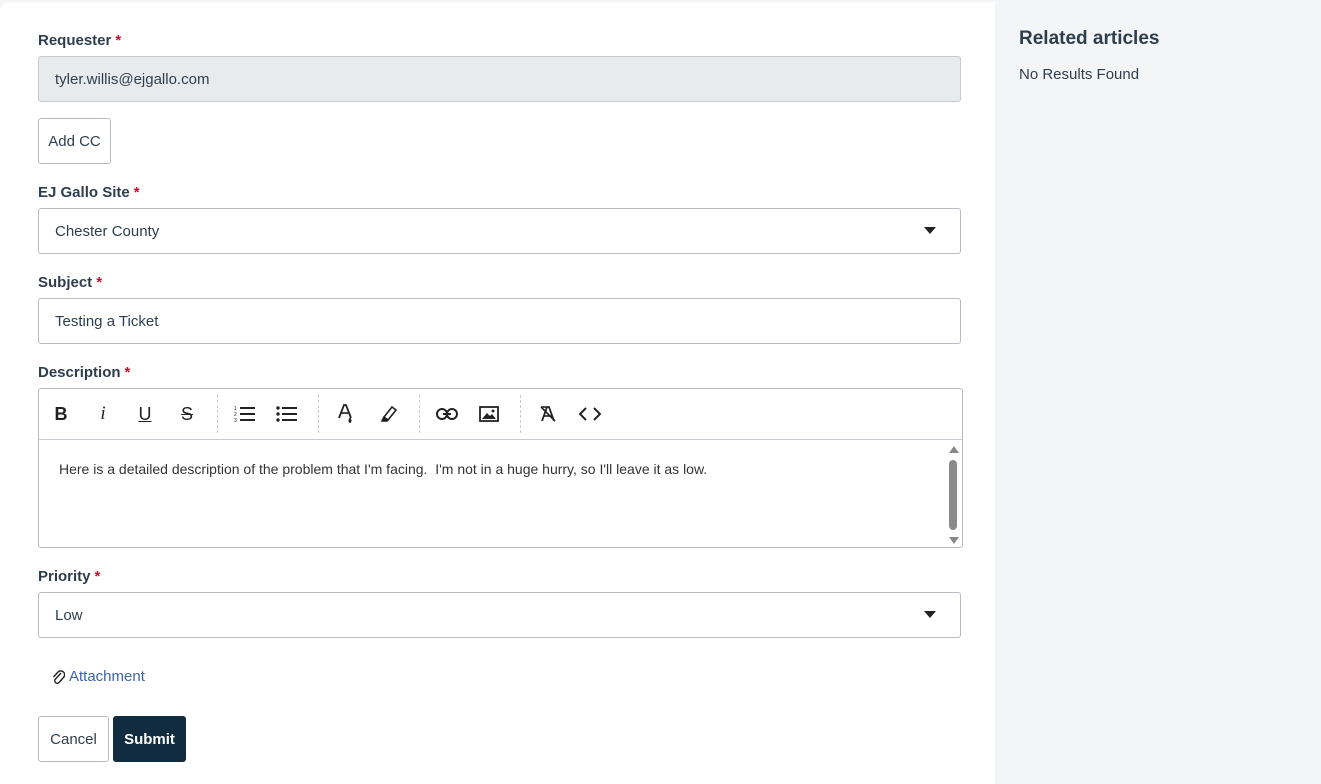  What do you see at coordinates (73, 739) in the screenshot?
I see `cancel-button: Cancel` at bounding box center [73, 739].